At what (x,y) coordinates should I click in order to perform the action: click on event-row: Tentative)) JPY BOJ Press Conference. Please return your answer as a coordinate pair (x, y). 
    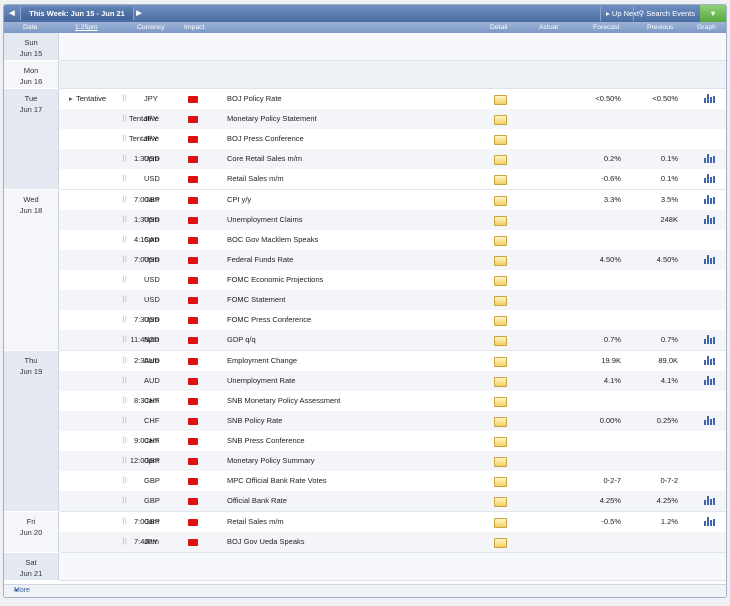
    Looking at the image, I should click on (392, 139).